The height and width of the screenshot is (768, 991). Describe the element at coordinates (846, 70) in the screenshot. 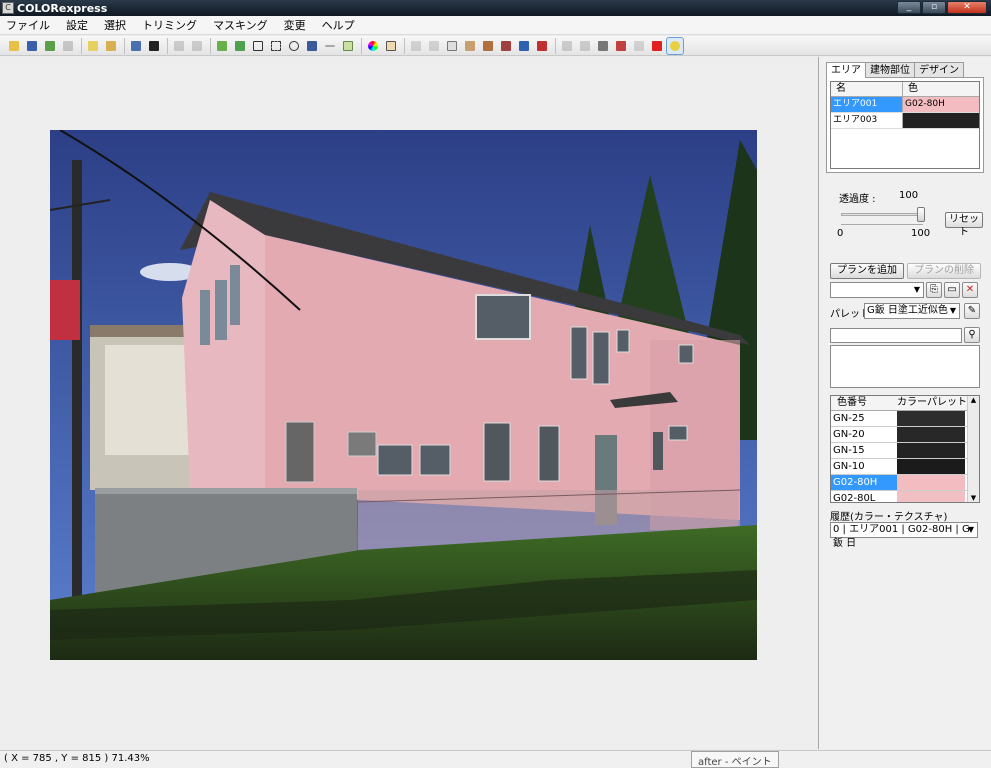

I see `tab-area: エリア` at that location.